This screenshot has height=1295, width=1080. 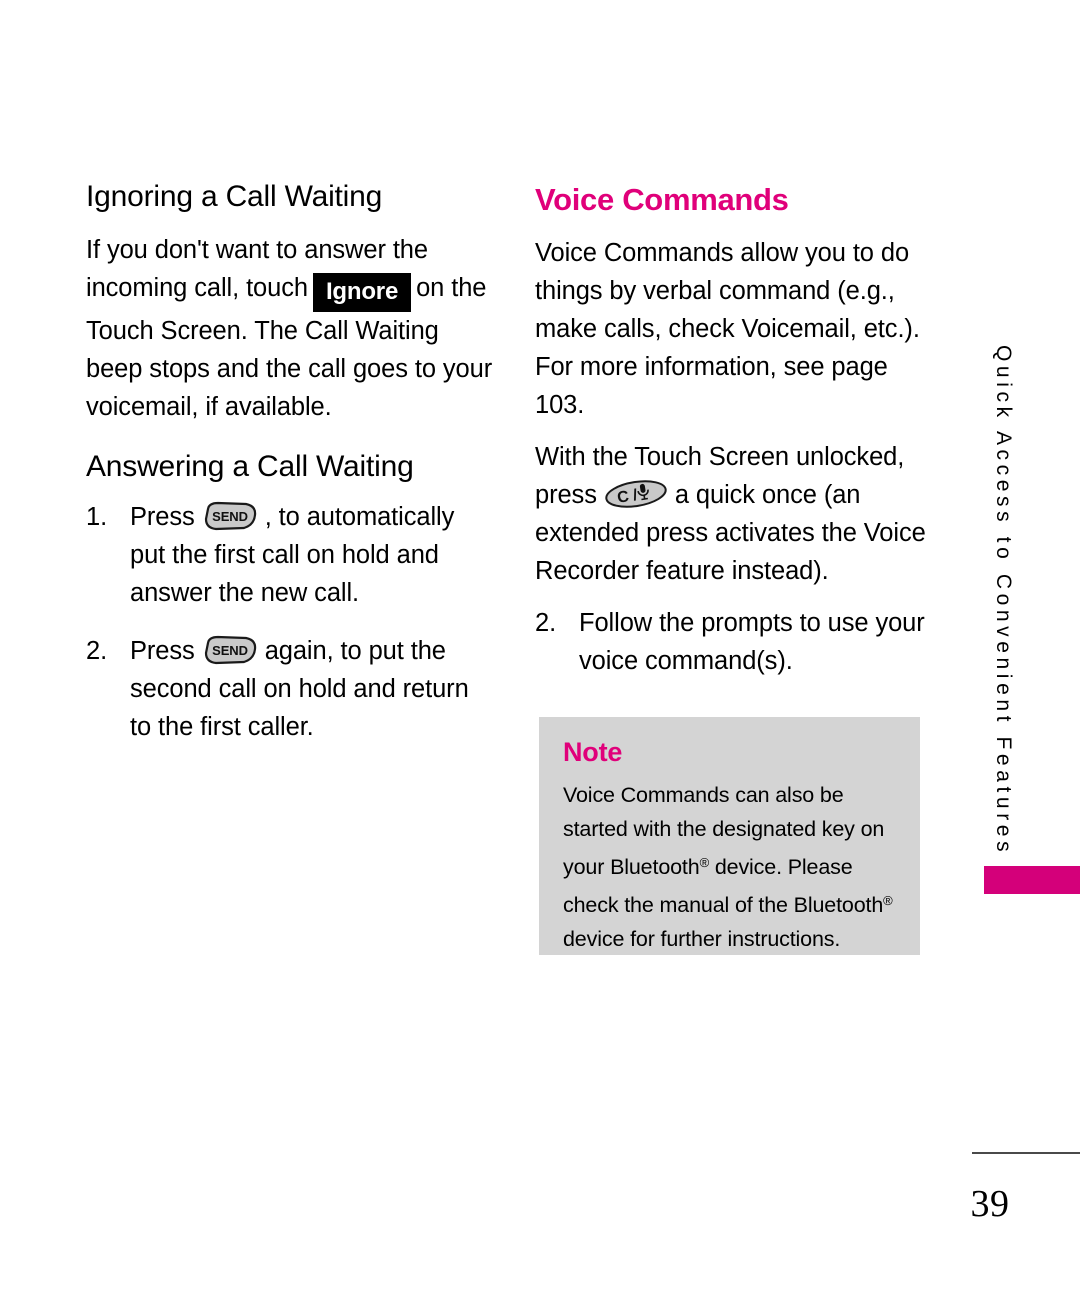 I want to click on ignore-button-badge: Ignore, so click(x=362, y=292).